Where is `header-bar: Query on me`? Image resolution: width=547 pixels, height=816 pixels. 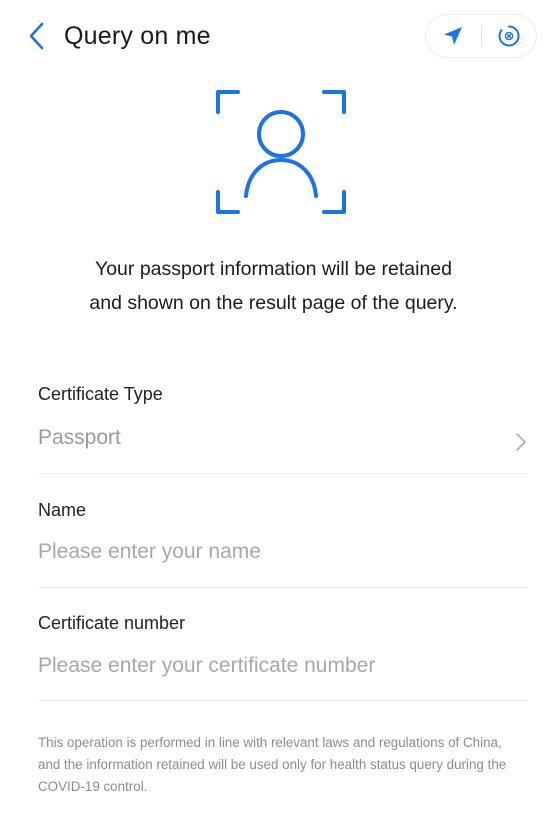 header-bar: Query on me is located at coordinates (273, 35).